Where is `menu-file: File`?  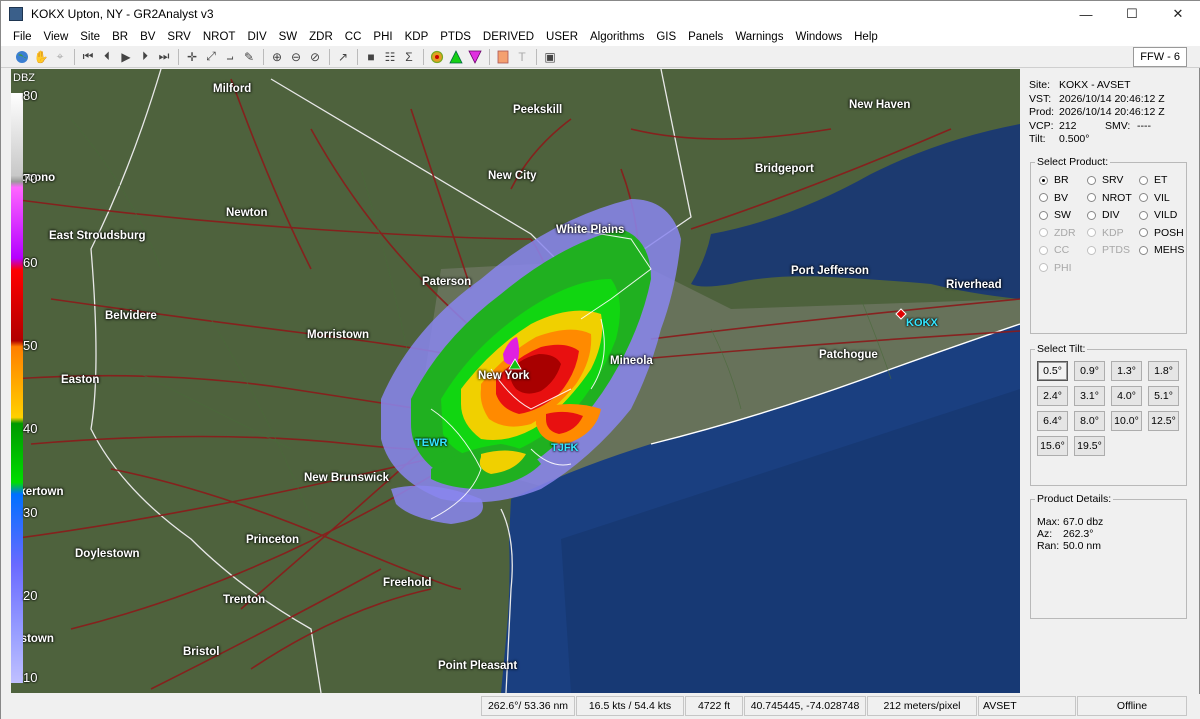
menu-file: File is located at coordinates (22, 37).